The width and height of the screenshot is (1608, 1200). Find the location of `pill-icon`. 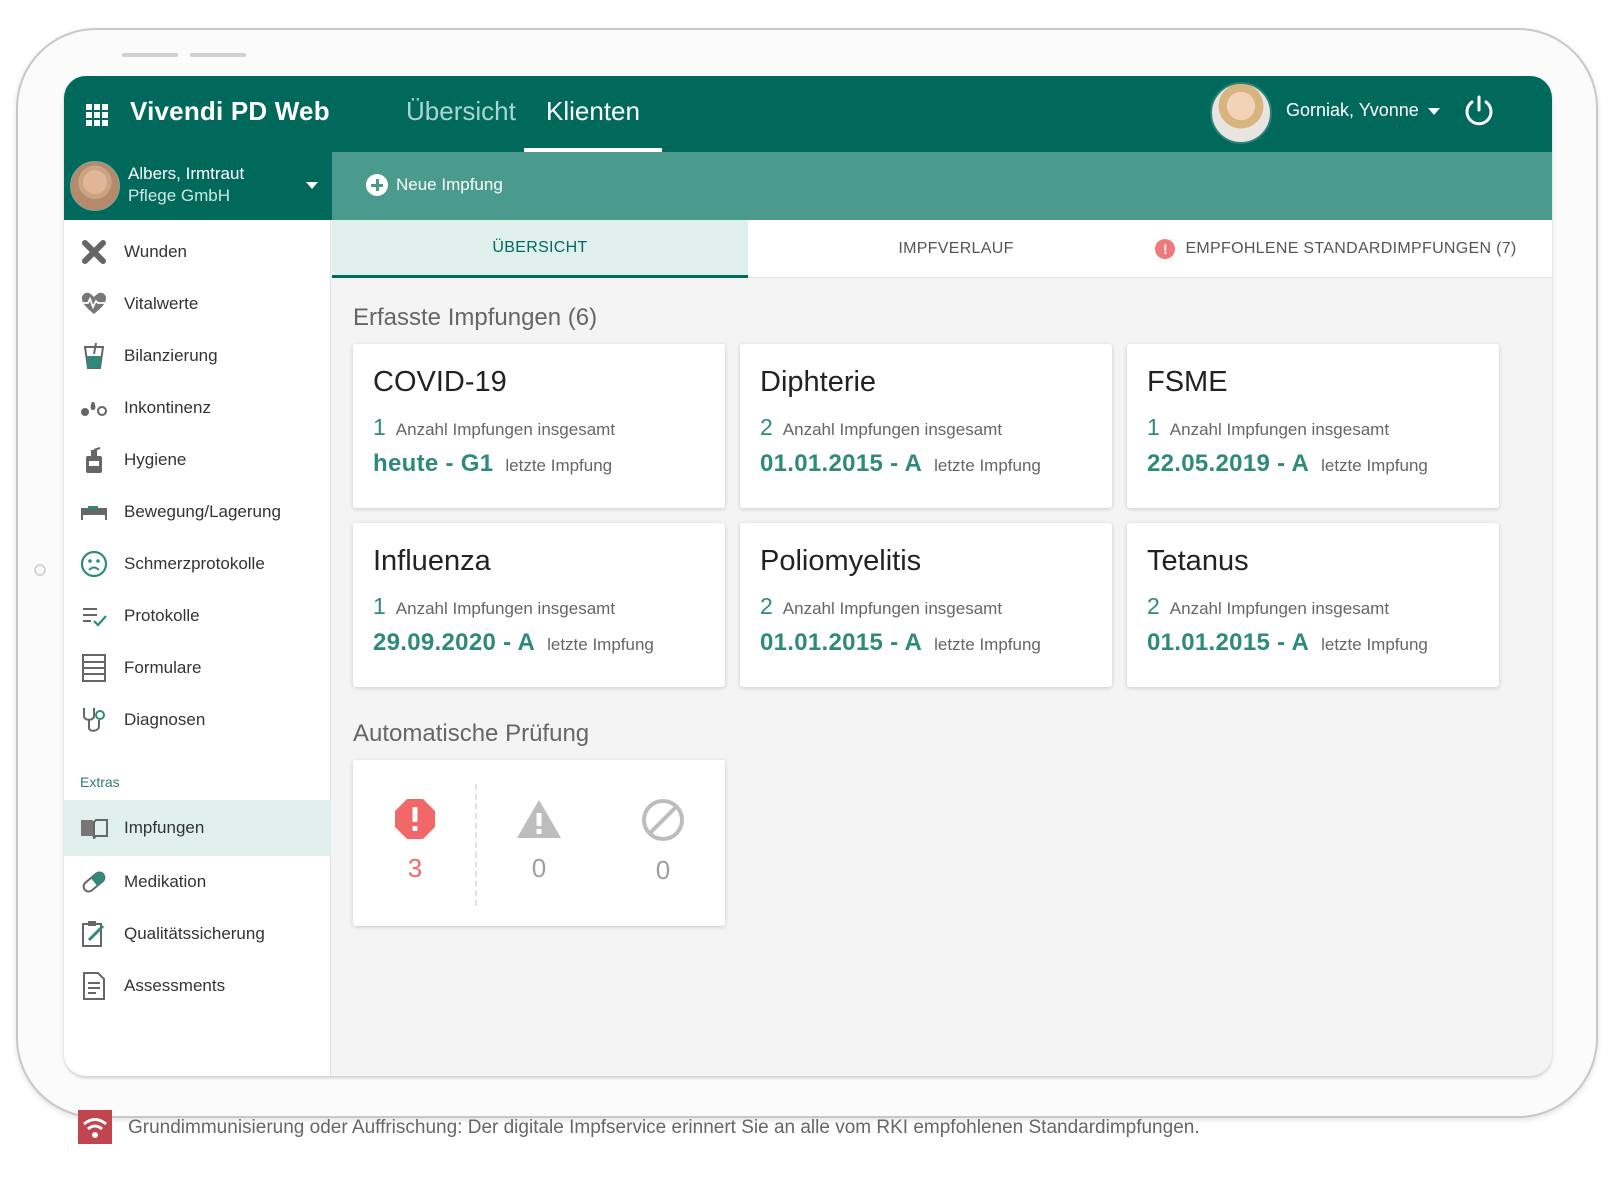

pill-icon is located at coordinates (94, 882).